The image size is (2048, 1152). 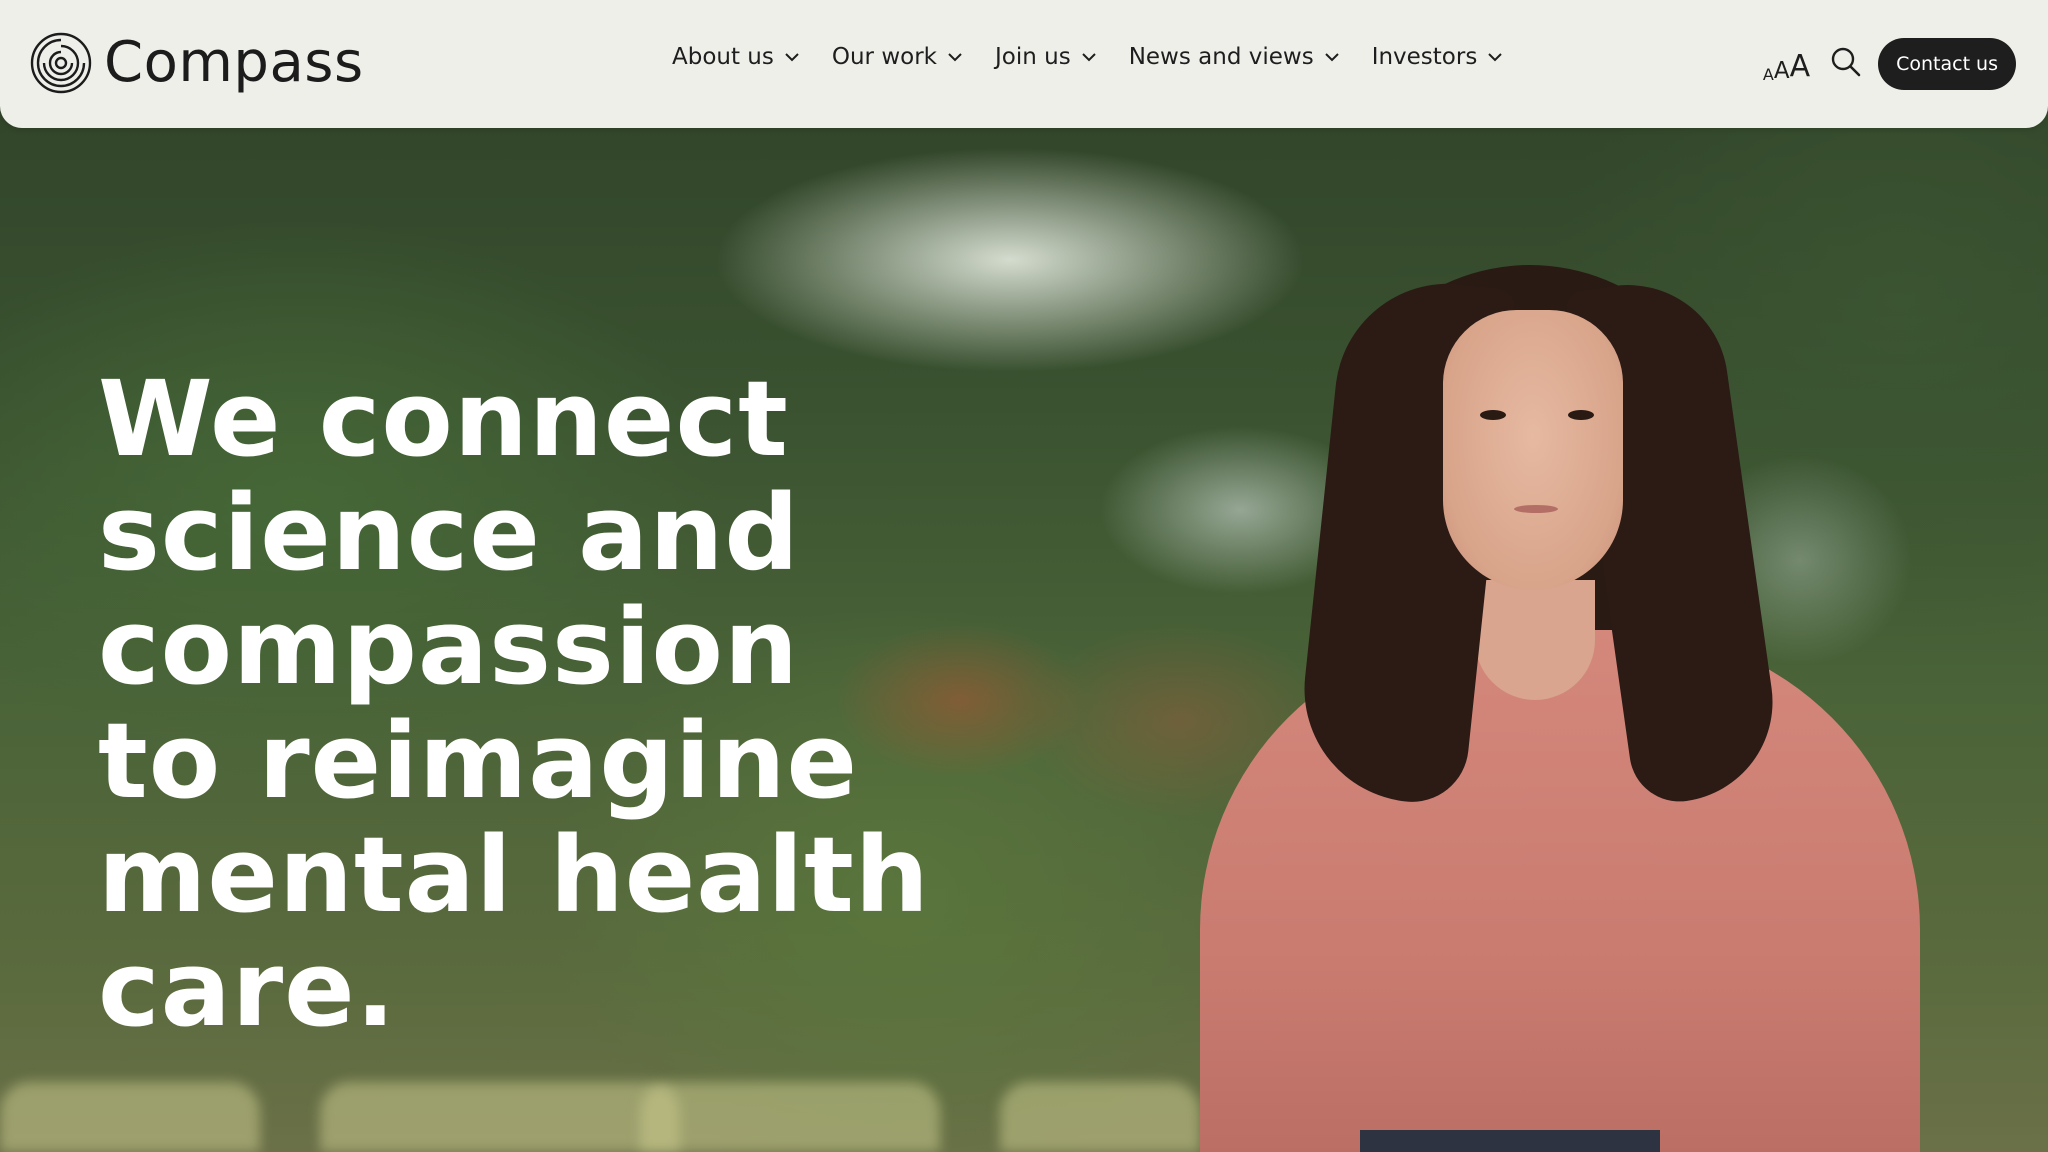 What do you see at coordinates (61, 63) in the screenshot?
I see `compass-rings-logo-icon` at bounding box center [61, 63].